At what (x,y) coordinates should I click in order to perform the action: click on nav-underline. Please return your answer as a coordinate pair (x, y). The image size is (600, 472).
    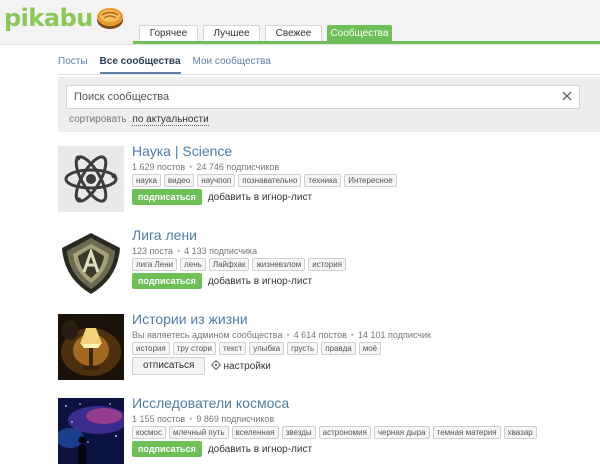
    Looking at the image, I should click on (366, 42).